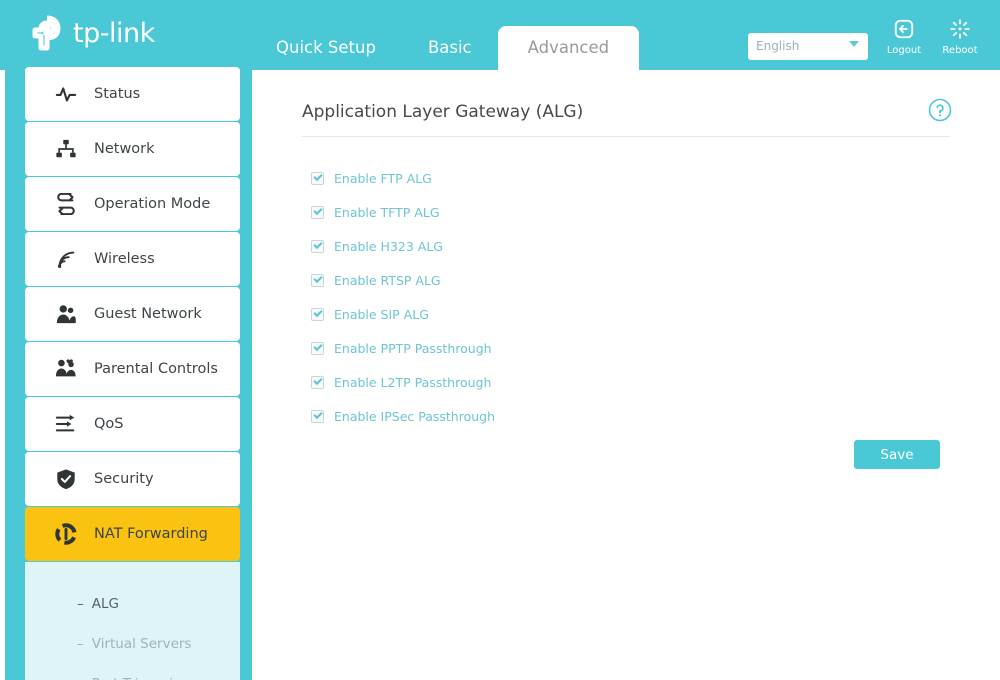  What do you see at coordinates (66, 94) in the screenshot?
I see `pulse-icon` at bounding box center [66, 94].